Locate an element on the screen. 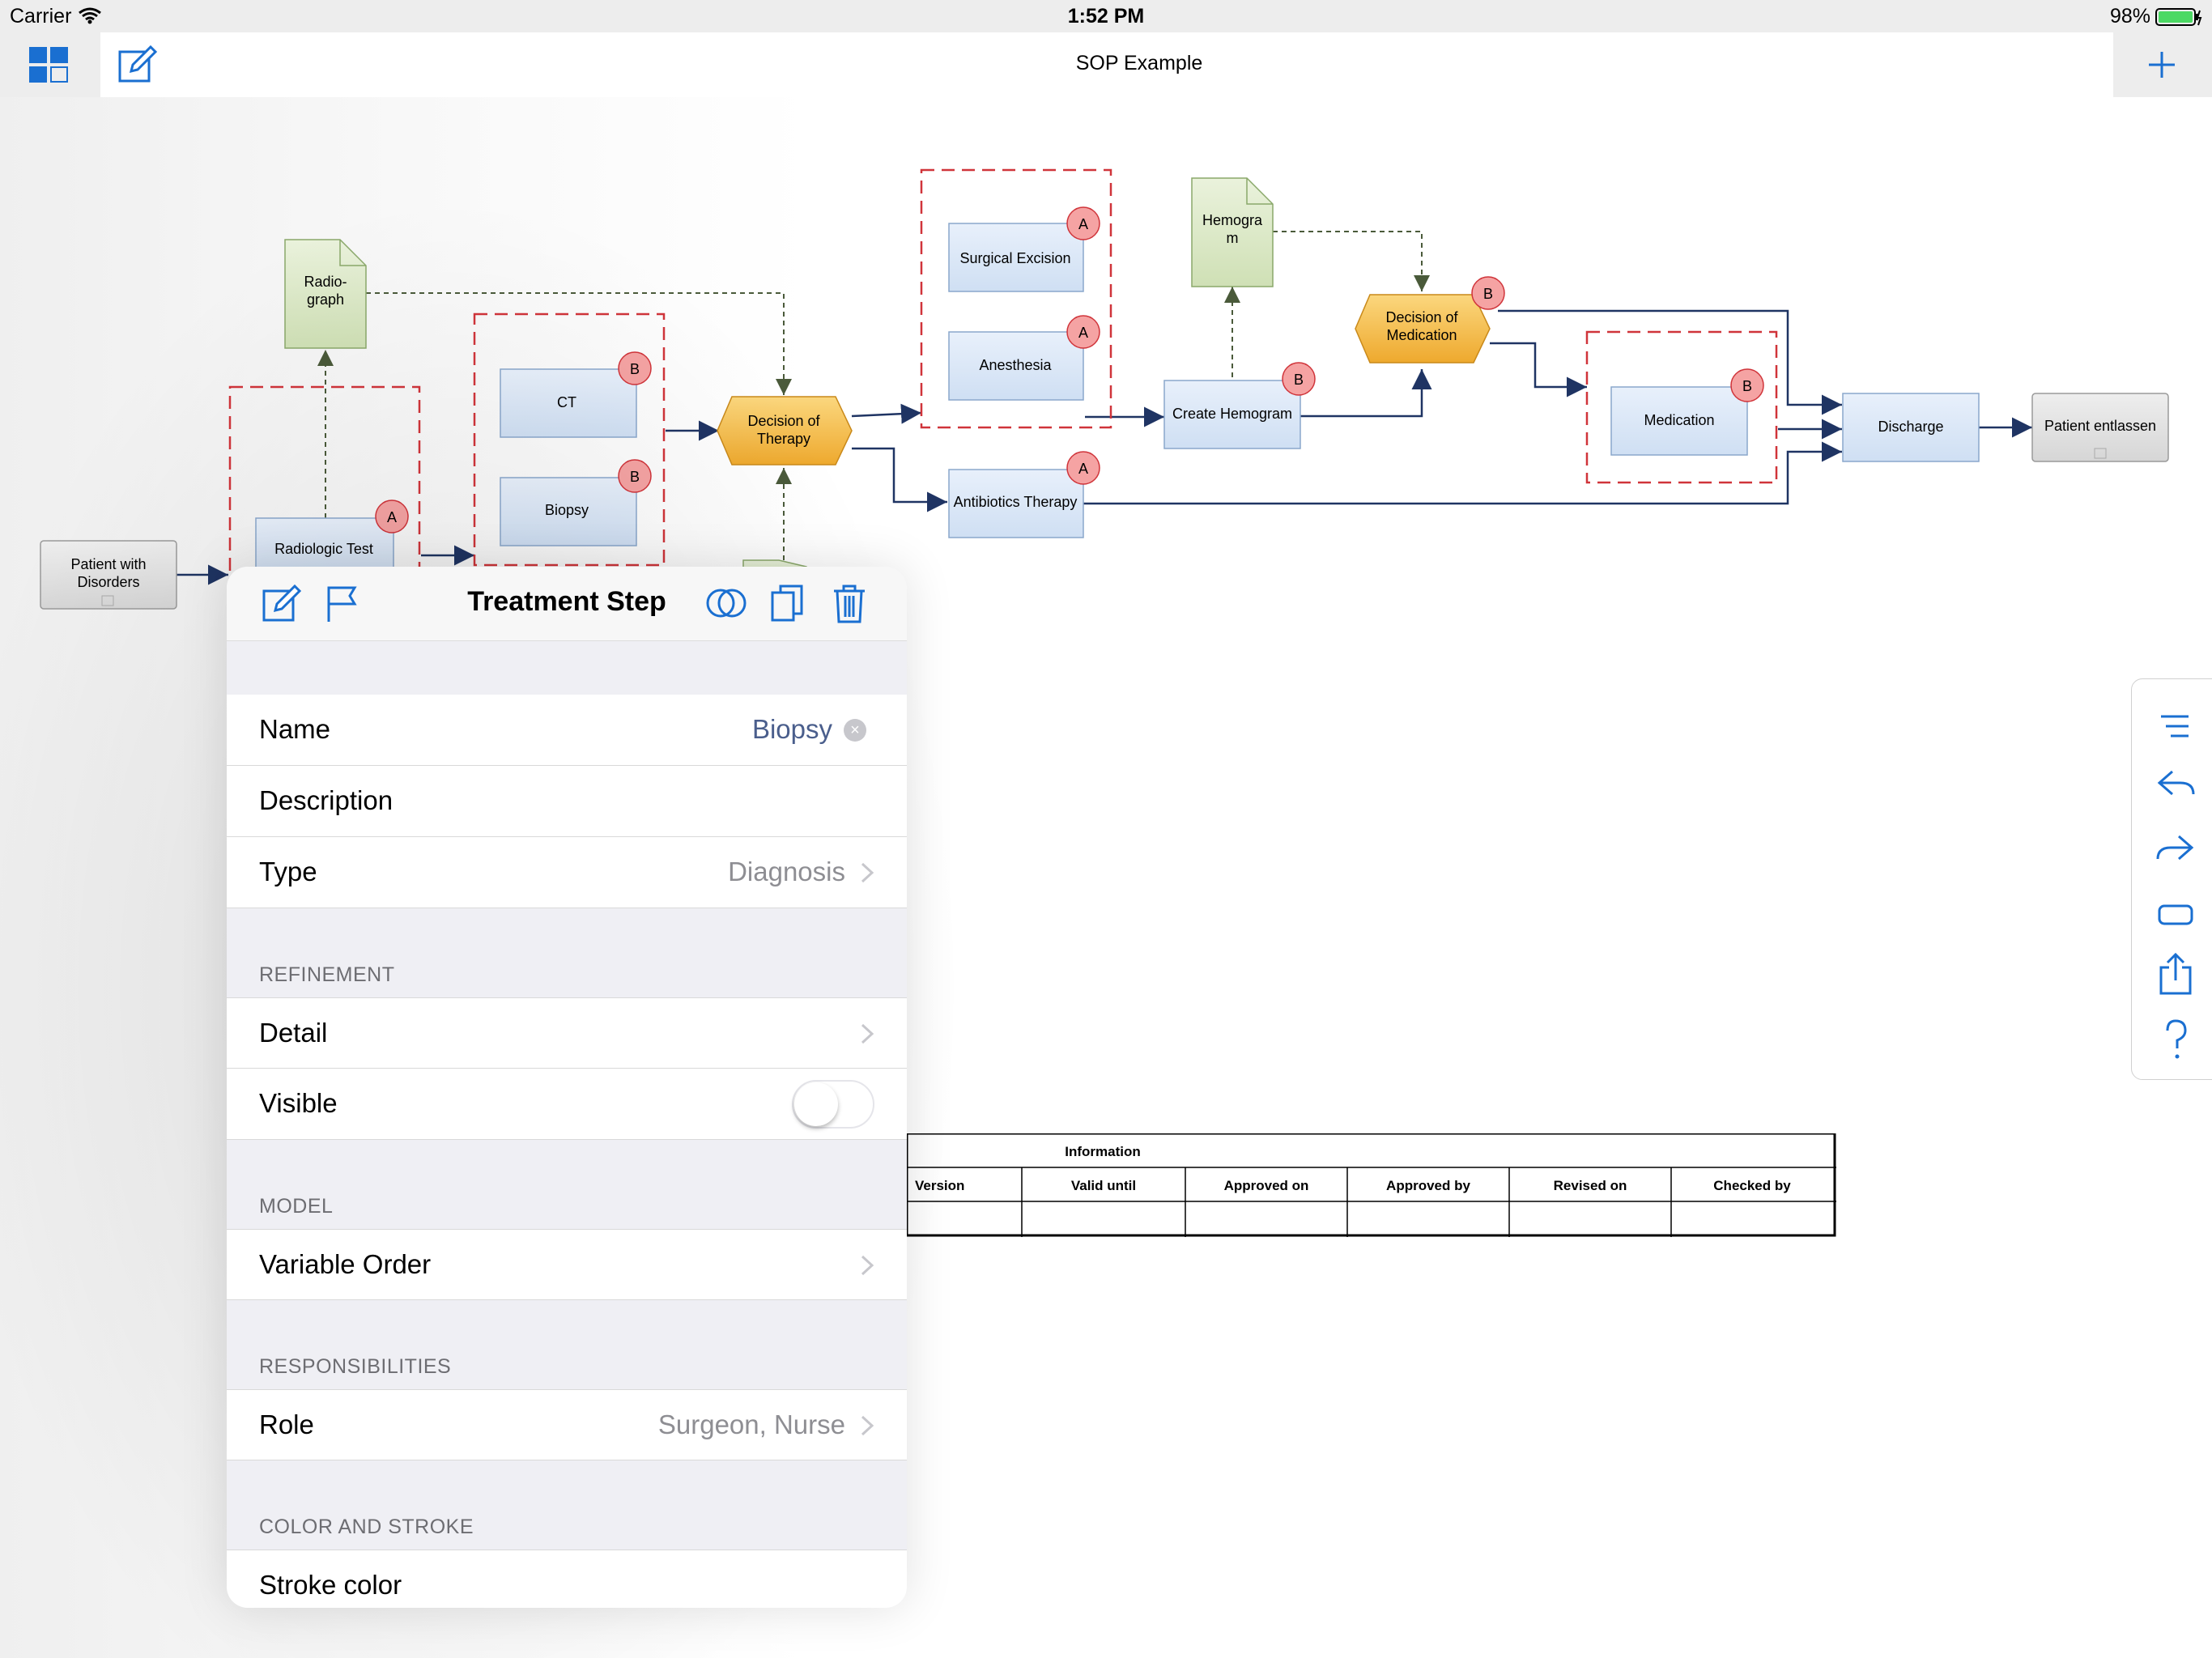 The image size is (2212, 1658). navigation-bar: SOP Example is located at coordinates (1106, 64).